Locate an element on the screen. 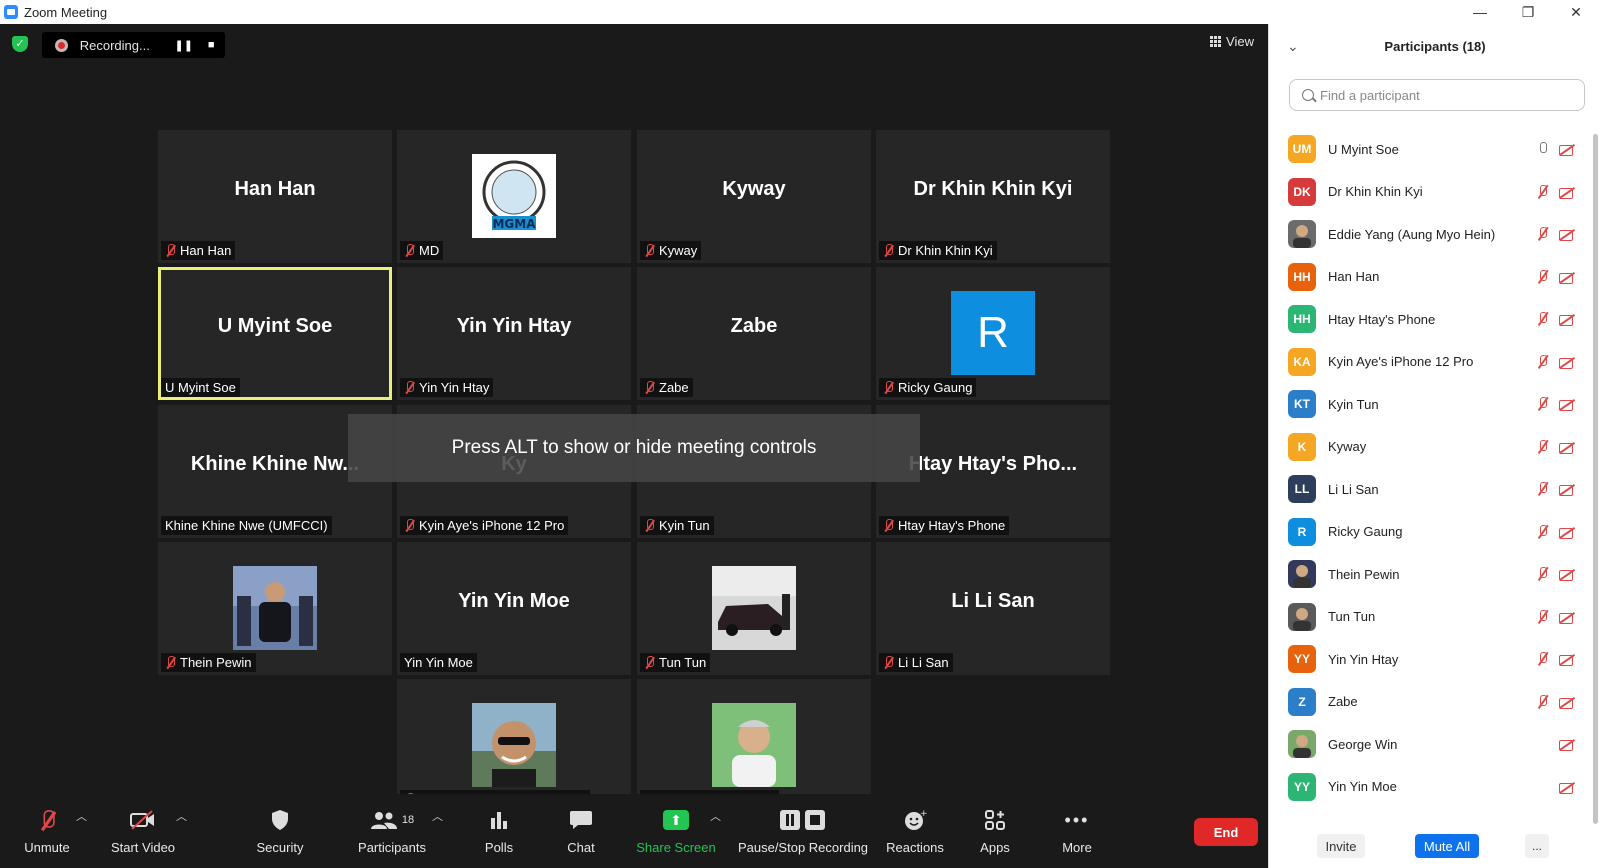 The width and height of the screenshot is (1600, 868). participant-row: KA Kyin Aye's iPhone 12 Pro is located at coordinates (1425, 362).